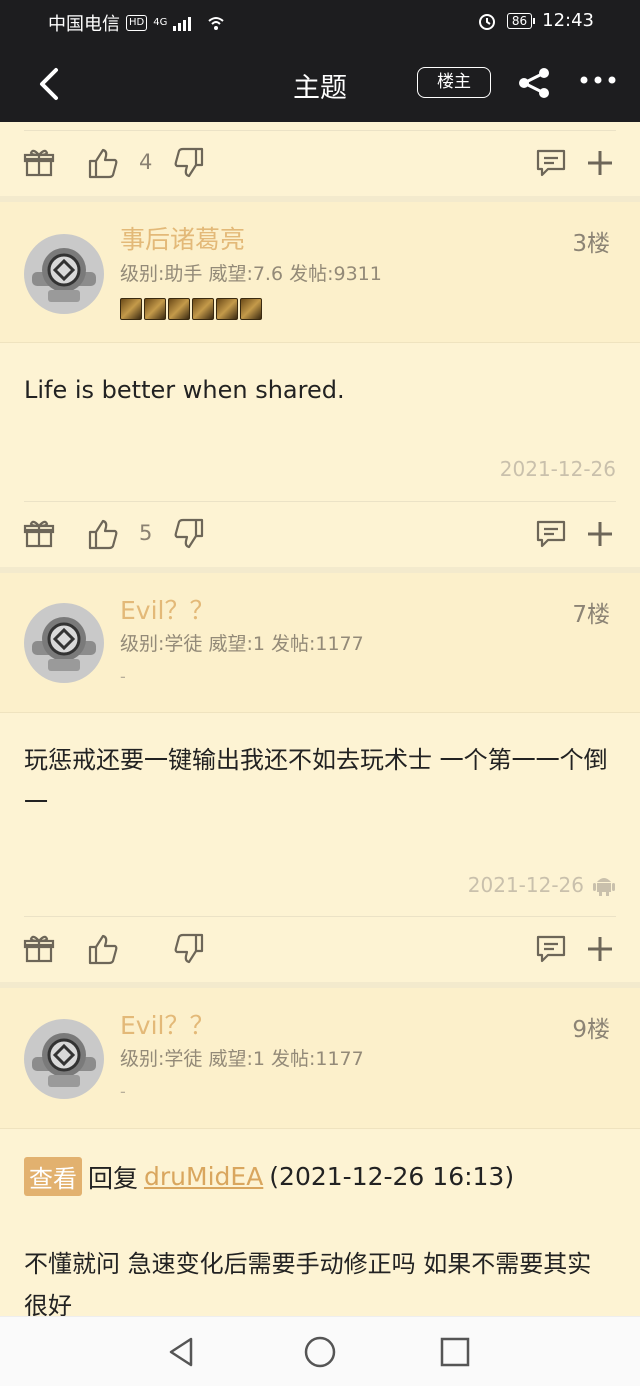  I want to click on owner-only-button: 楼主, so click(454, 82).